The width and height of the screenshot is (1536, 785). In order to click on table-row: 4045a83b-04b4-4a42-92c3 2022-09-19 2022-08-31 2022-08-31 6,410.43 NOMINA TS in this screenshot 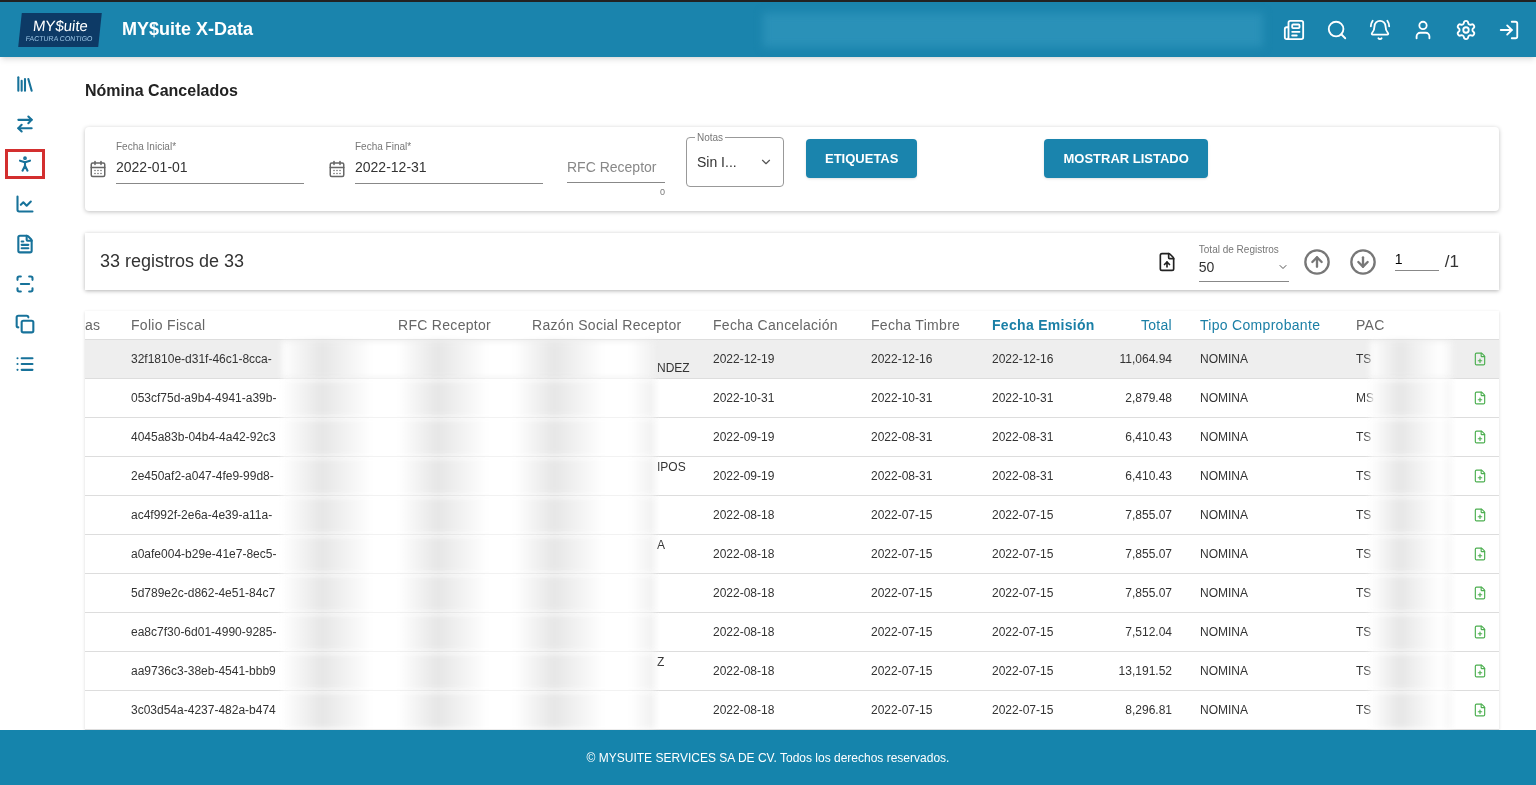, I will do `click(792, 437)`.